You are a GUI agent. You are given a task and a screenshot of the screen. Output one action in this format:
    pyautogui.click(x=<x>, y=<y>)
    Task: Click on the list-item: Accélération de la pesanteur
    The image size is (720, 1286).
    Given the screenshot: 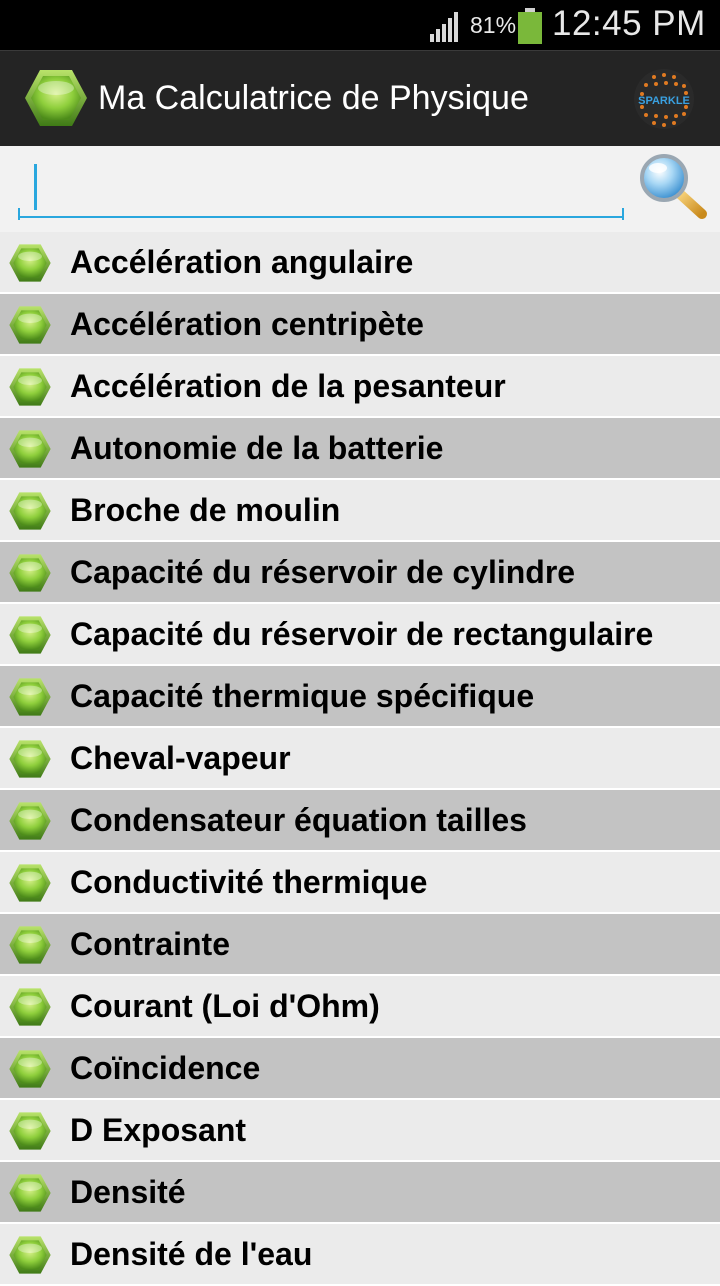 What is the action you would take?
    pyautogui.click(x=360, y=387)
    